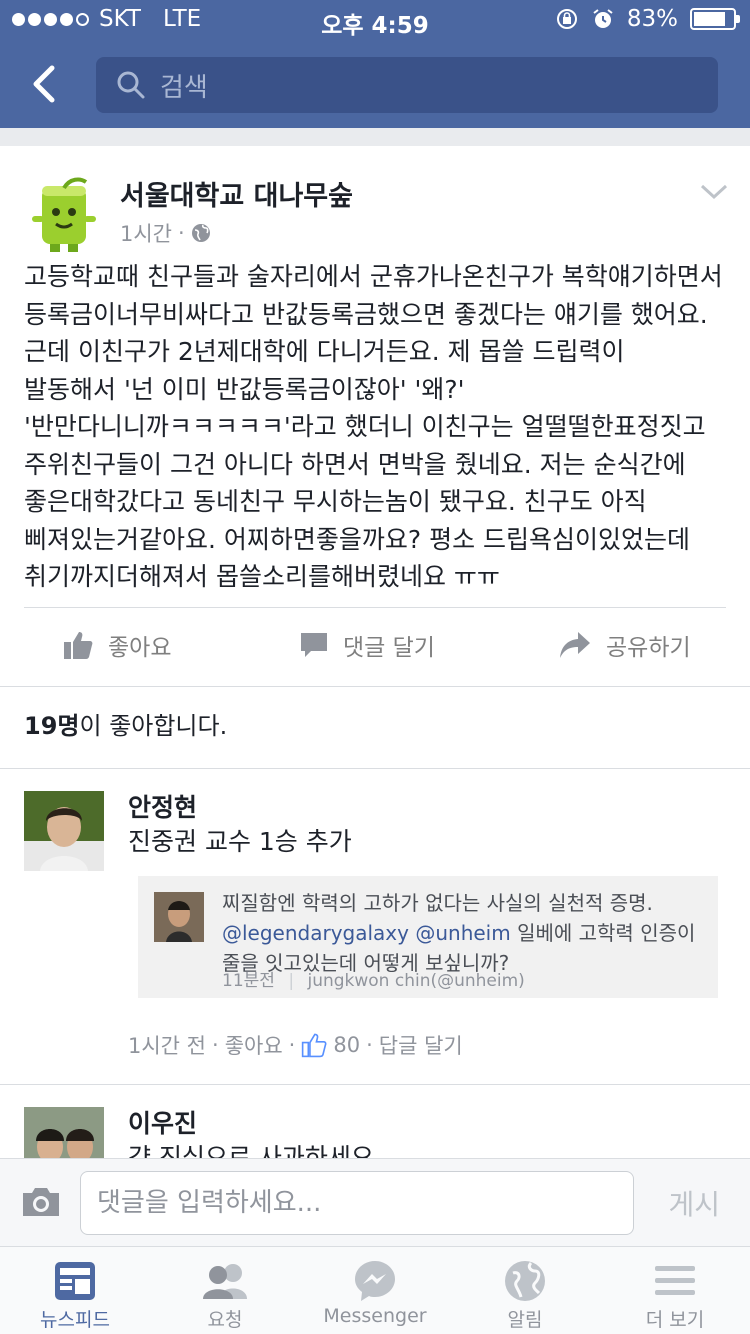  I want to click on search-input: 검색, so click(407, 85).